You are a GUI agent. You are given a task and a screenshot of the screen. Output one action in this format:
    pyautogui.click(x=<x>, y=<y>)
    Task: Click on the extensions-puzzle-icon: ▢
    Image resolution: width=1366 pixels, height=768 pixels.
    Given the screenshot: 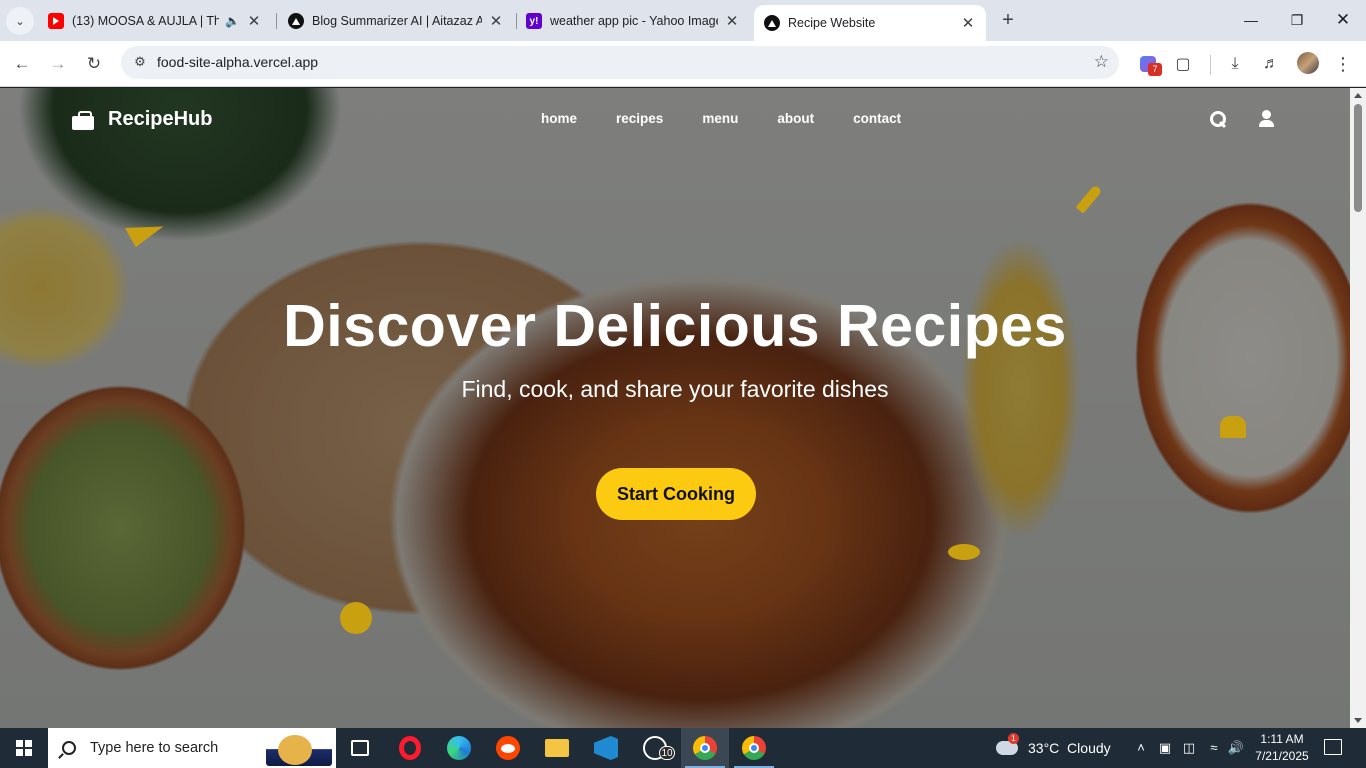 What is the action you would take?
    pyautogui.click(x=1183, y=64)
    